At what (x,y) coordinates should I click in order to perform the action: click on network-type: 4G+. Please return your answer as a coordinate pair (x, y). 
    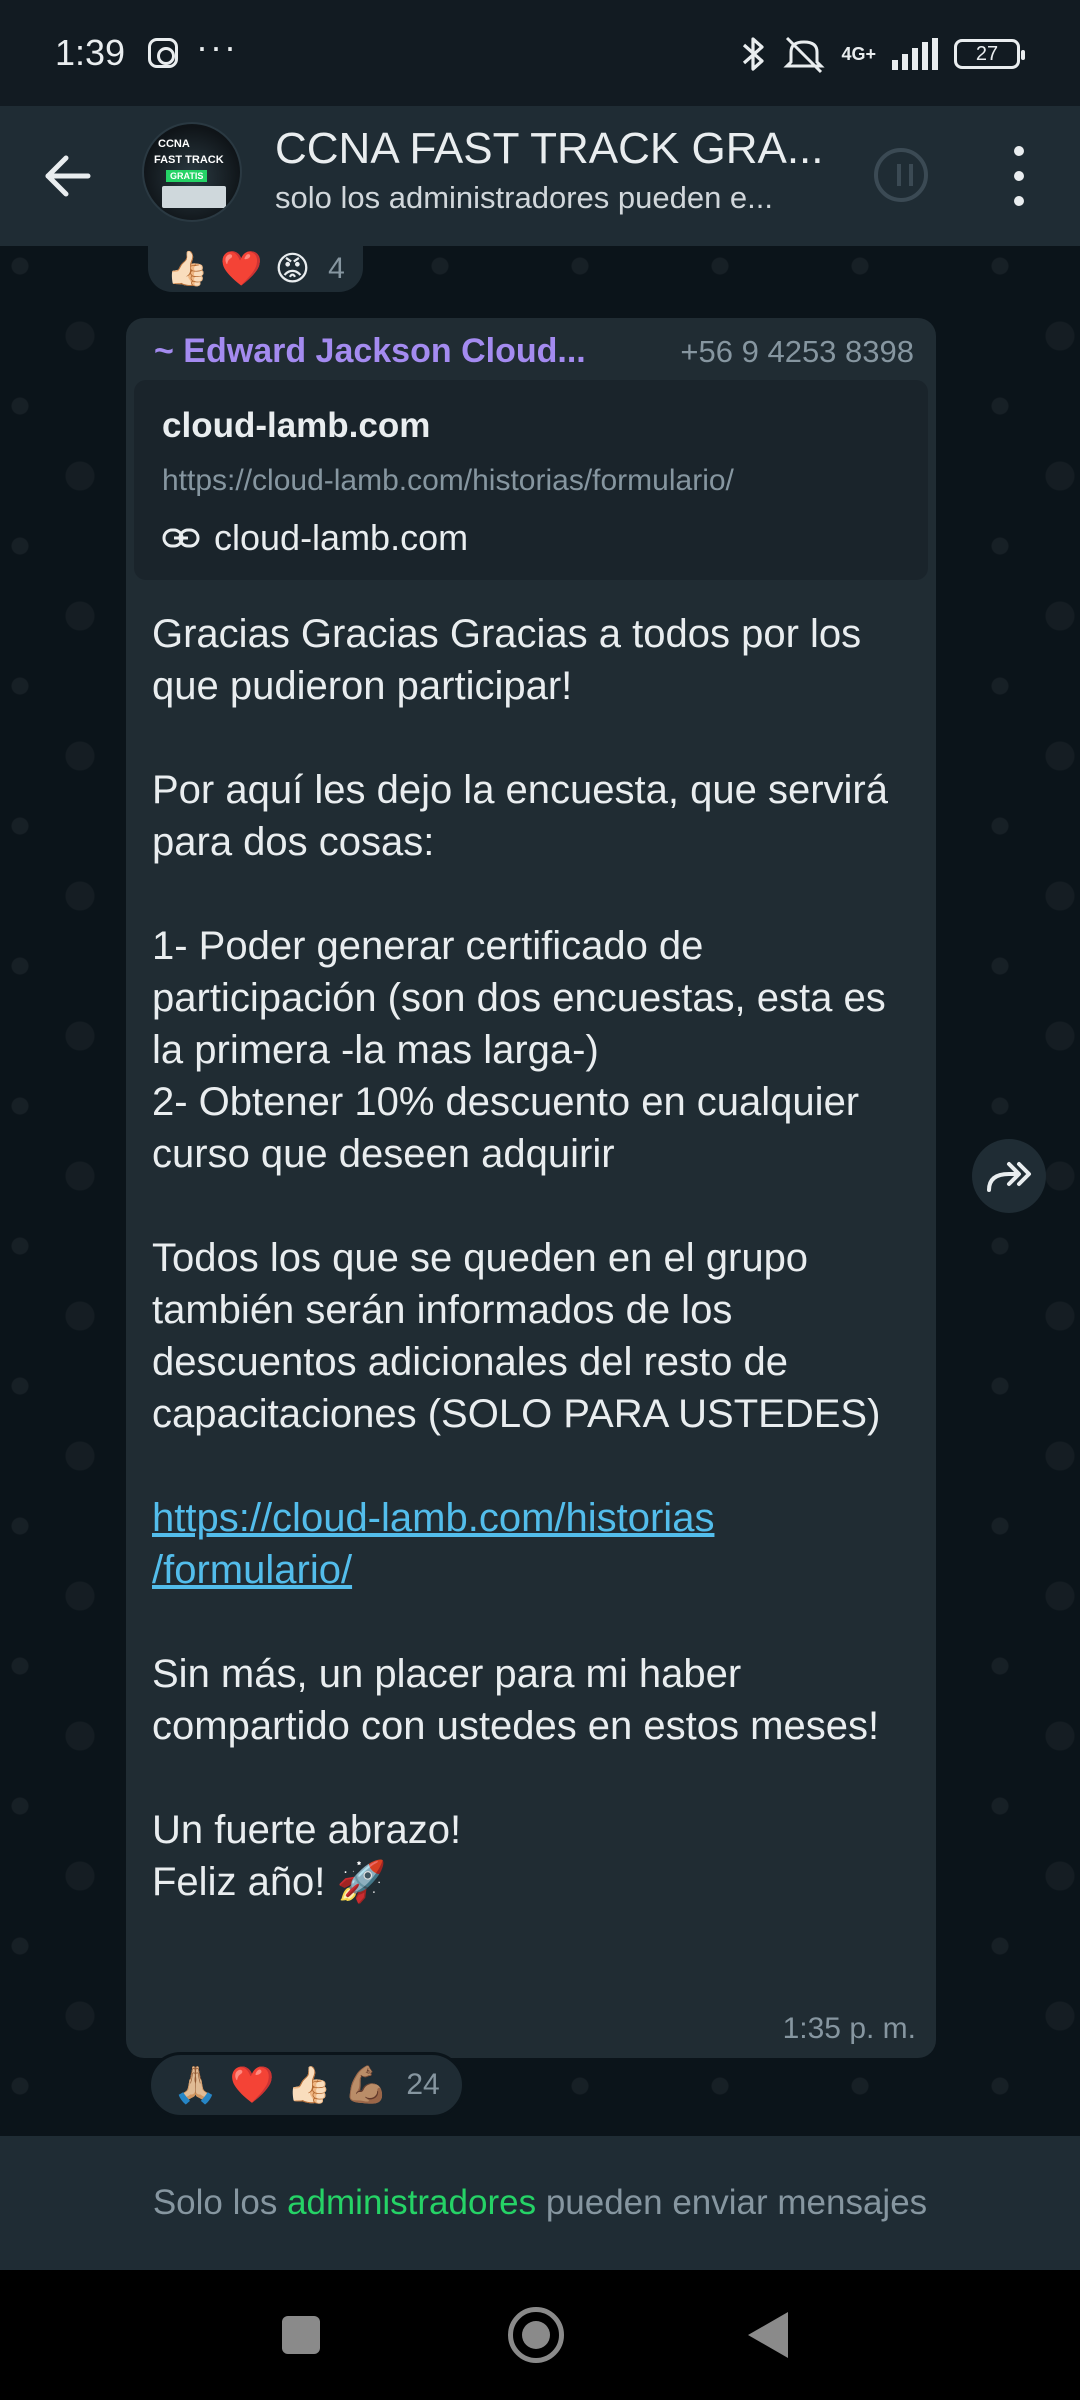
    Looking at the image, I should click on (858, 54).